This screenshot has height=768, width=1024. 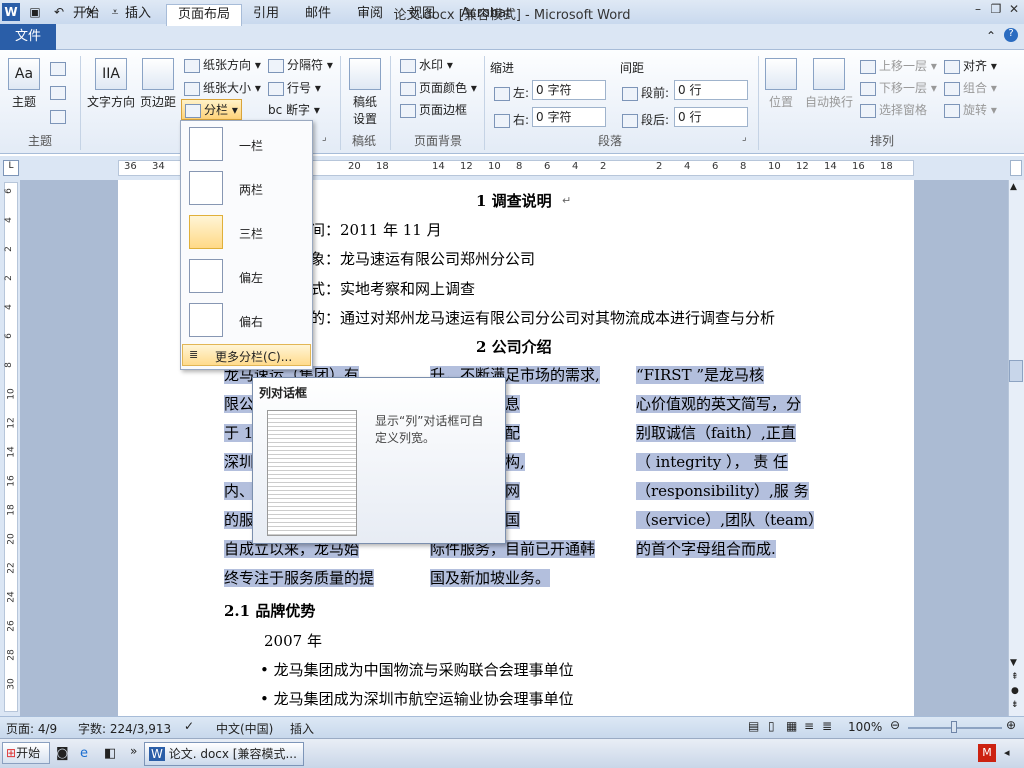 What do you see at coordinates (827, 726) in the screenshot?
I see `draft-view-icon: ≣` at bounding box center [827, 726].